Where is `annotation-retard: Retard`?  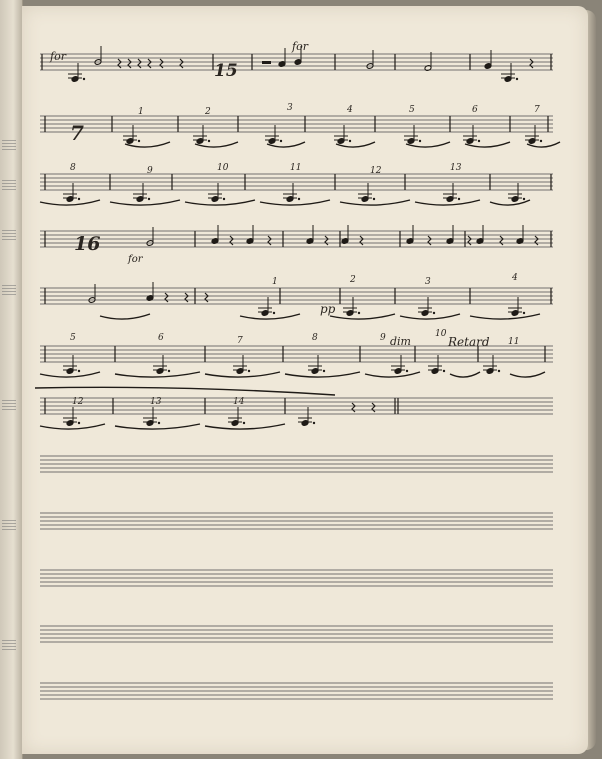
annotation-retard: Retard is located at coordinates (468, 342).